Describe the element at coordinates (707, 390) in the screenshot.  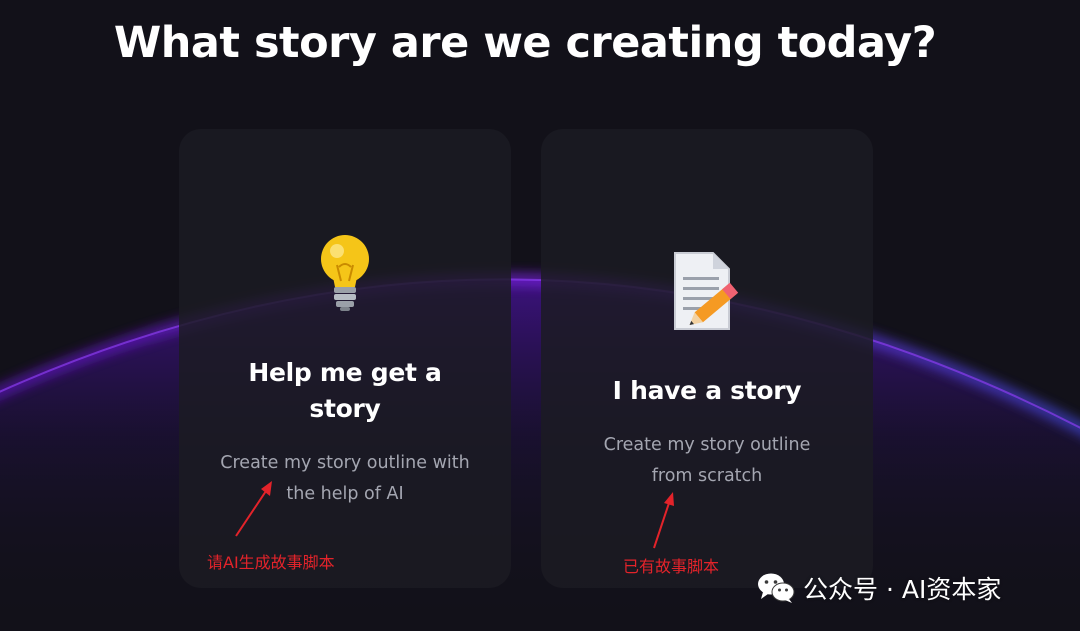
I see `card-title: I have a story` at that location.